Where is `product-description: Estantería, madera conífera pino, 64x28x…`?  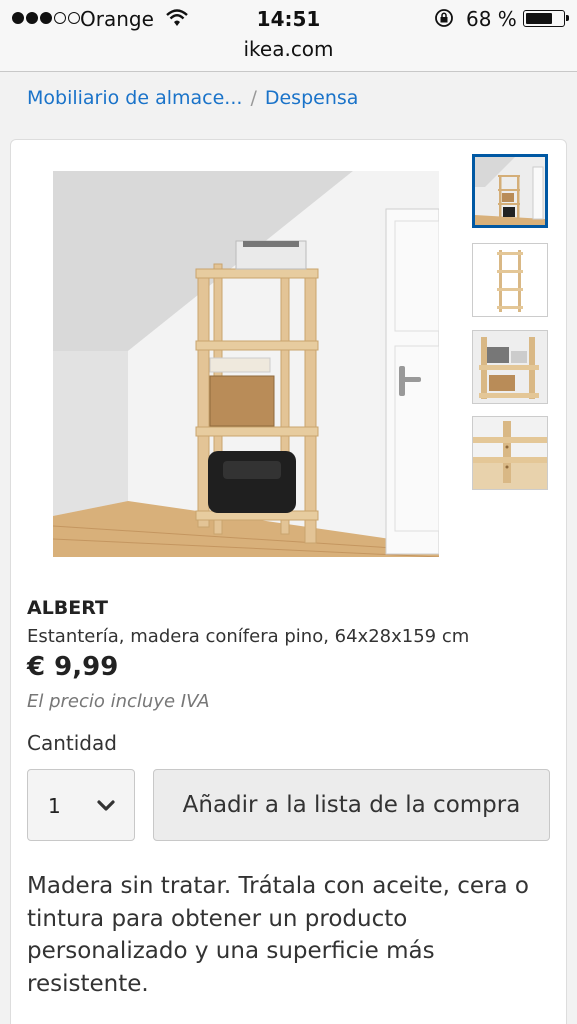 product-description: Estantería, madera conífera pino, 64x28x… is located at coordinates (248, 636).